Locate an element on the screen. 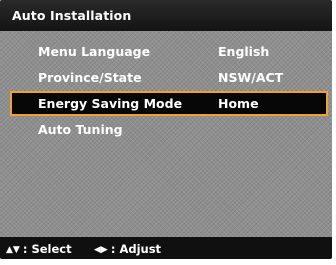 Image resolution: width=336 pixels, height=265 pixels. menu-item-value: NSW/ACT is located at coordinates (251, 77).